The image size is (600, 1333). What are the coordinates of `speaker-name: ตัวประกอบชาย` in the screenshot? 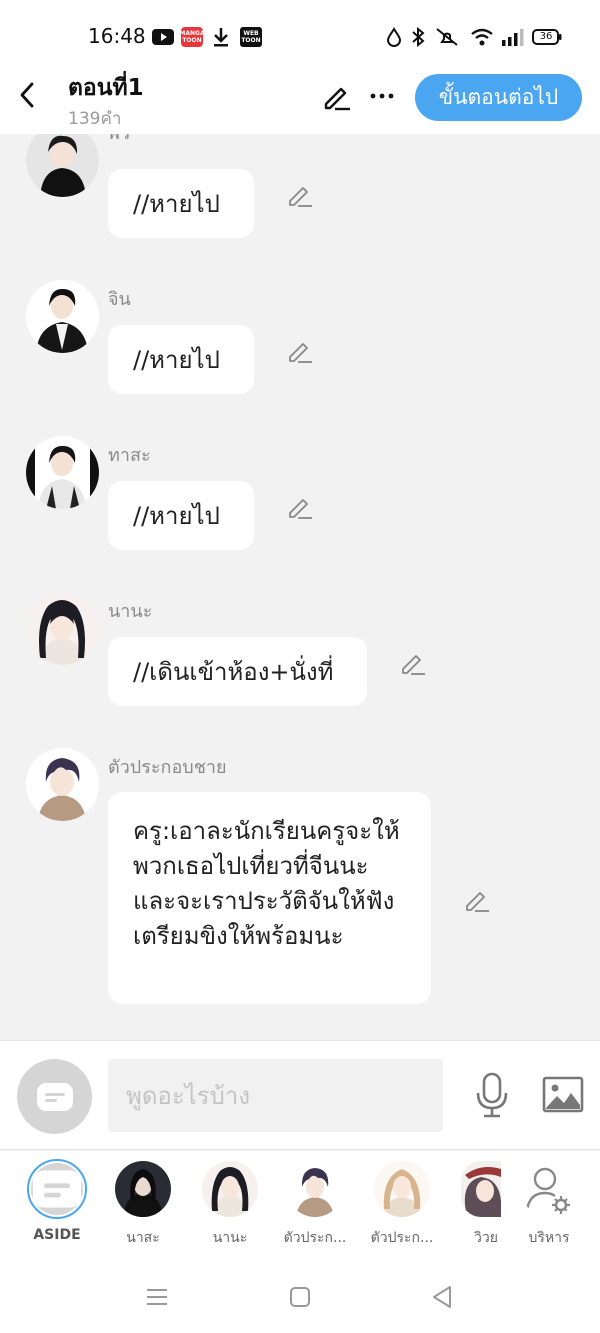 It's located at (167, 767).